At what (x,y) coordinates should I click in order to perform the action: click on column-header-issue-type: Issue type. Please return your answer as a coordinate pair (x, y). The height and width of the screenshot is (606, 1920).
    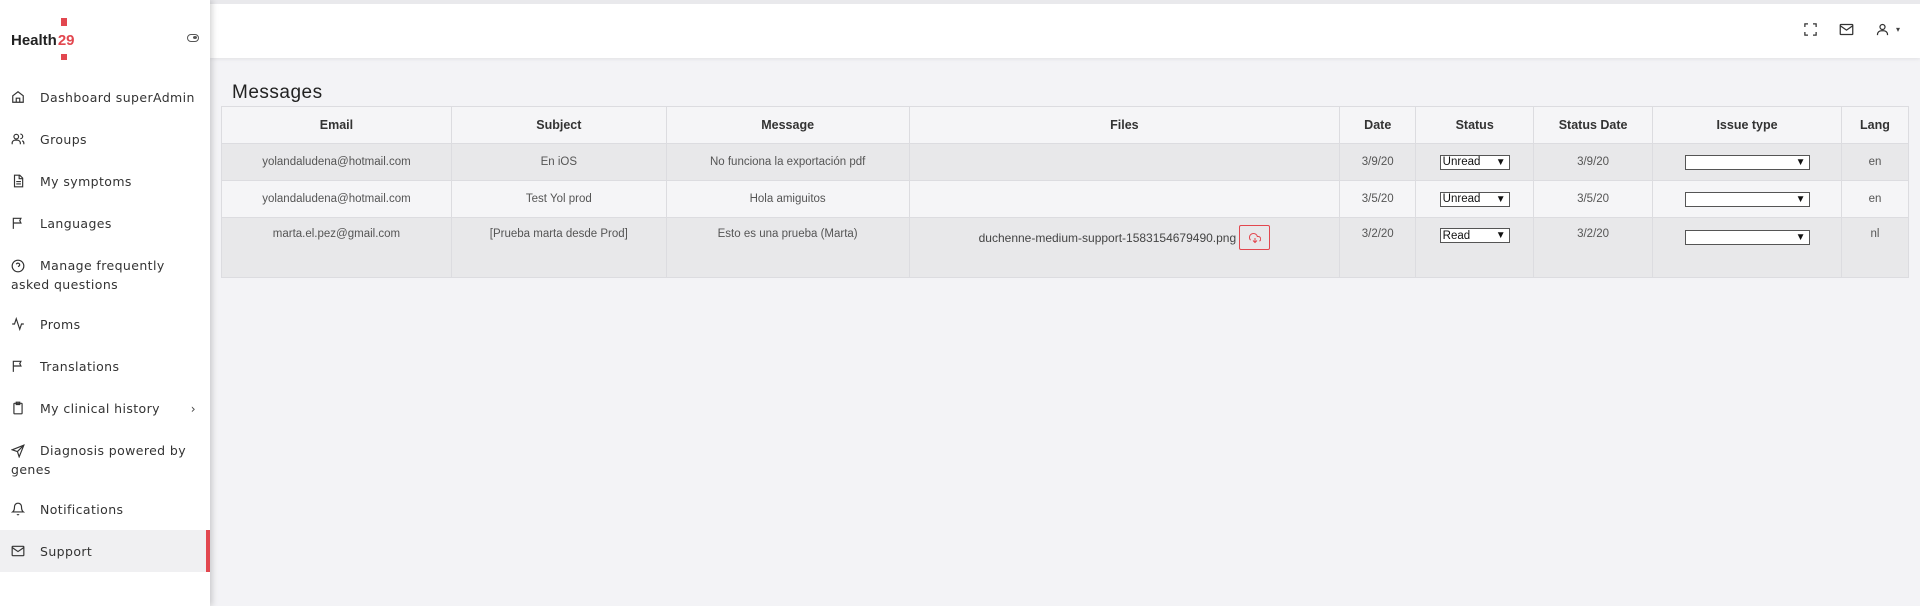
    Looking at the image, I should click on (1747, 125).